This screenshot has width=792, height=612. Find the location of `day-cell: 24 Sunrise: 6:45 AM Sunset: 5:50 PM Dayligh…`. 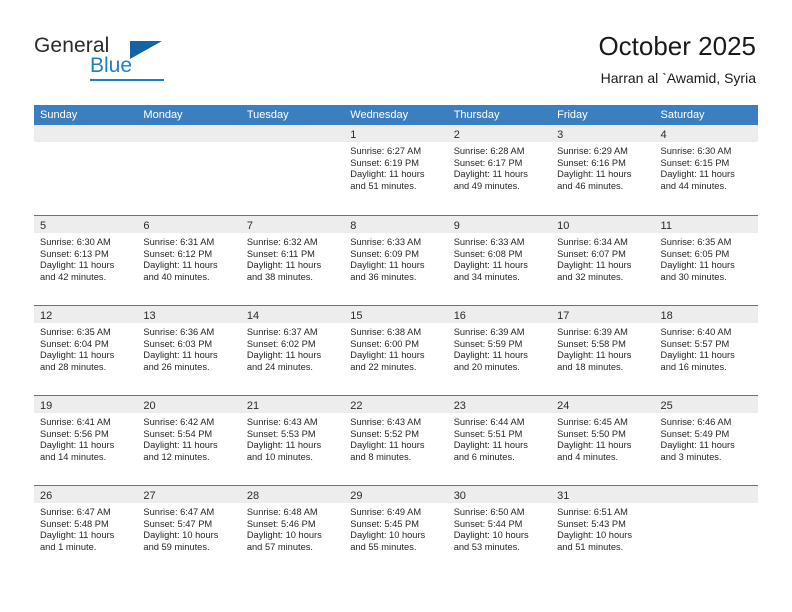

day-cell: 24 Sunrise: 6:45 AM Sunset: 5:50 PM Dayligh… is located at coordinates (603, 440).